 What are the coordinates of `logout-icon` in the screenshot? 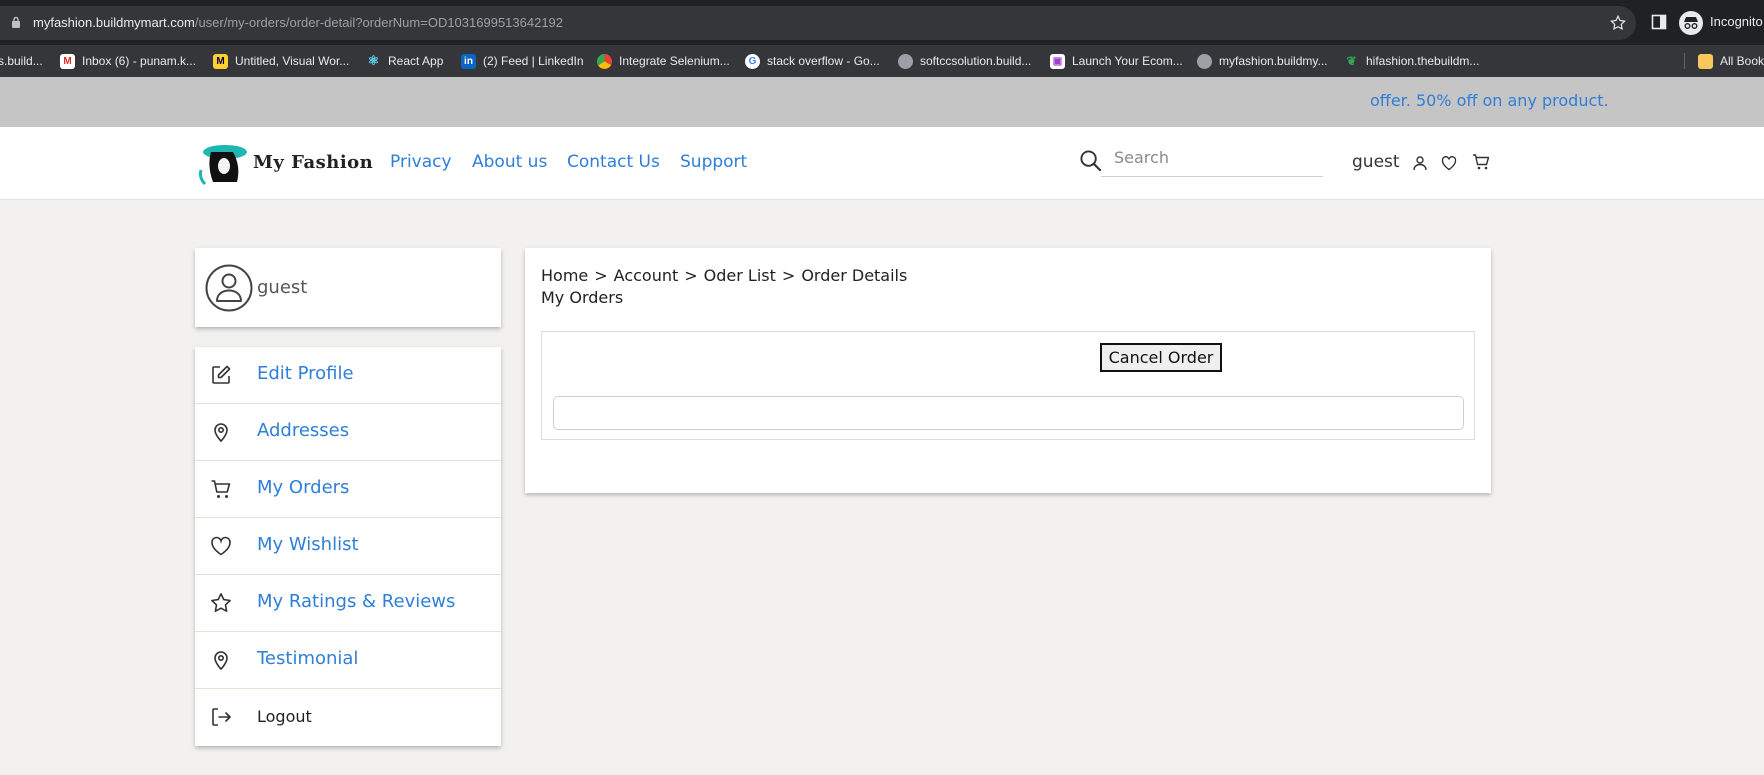 It's located at (221, 717).